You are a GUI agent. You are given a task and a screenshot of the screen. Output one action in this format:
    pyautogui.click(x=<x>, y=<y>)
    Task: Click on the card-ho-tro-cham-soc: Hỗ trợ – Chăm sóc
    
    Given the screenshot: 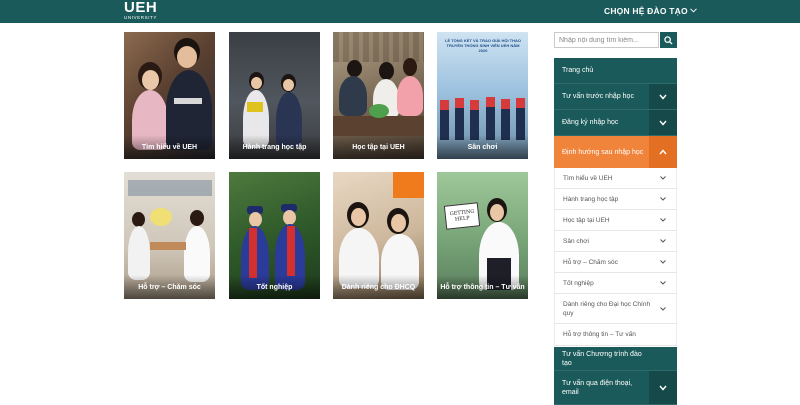 What is the action you would take?
    pyautogui.click(x=169, y=235)
    